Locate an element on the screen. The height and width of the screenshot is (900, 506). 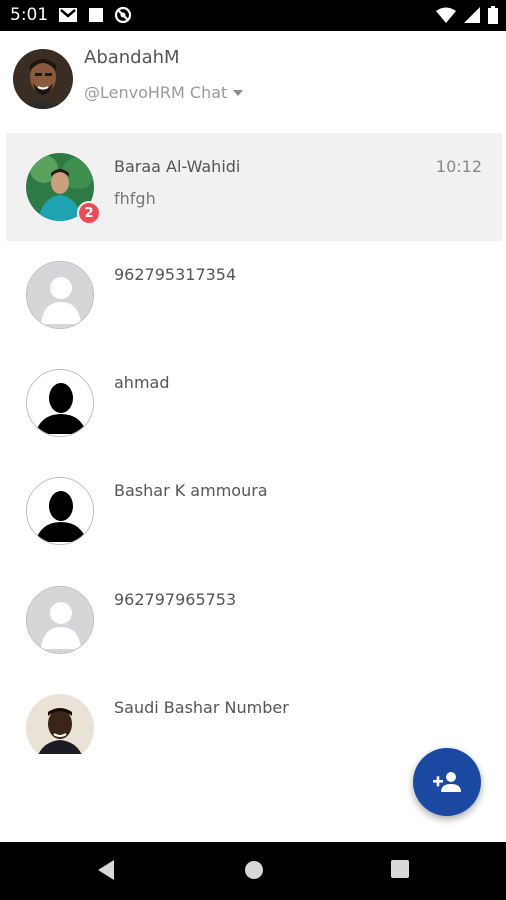
caret-down-icon is located at coordinates (238, 92).